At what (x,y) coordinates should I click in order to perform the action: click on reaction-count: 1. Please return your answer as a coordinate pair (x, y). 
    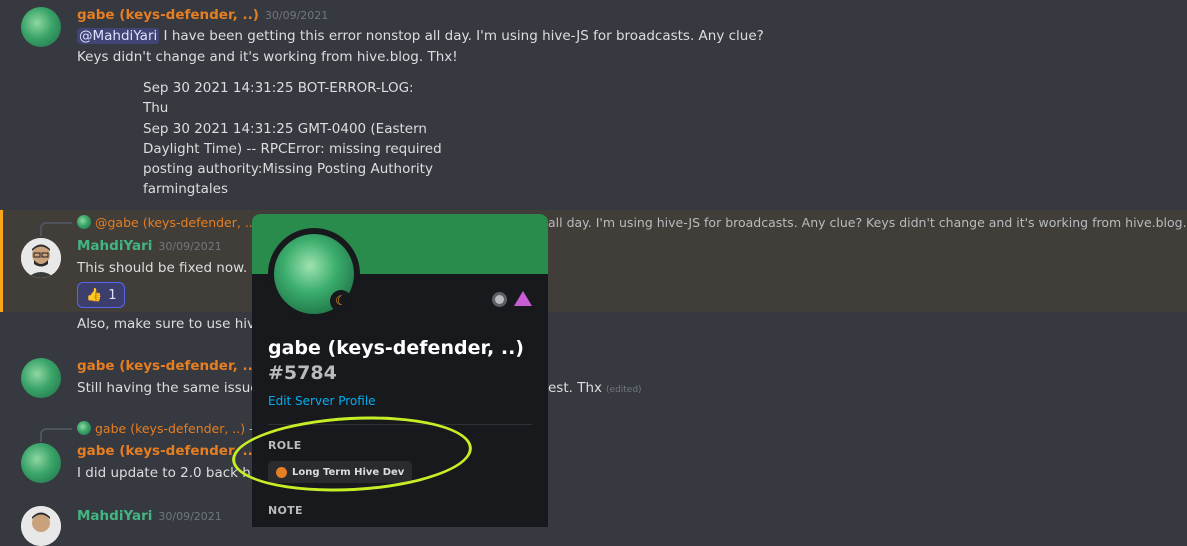
    Looking at the image, I should click on (112, 295).